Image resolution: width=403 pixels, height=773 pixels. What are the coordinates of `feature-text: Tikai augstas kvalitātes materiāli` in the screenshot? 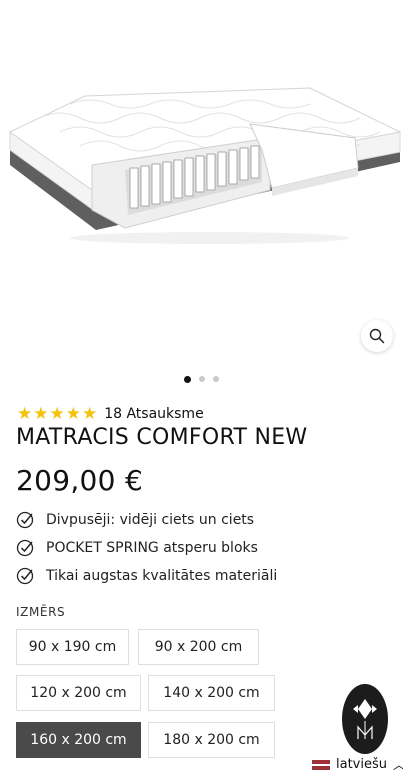 It's located at (162, 576).